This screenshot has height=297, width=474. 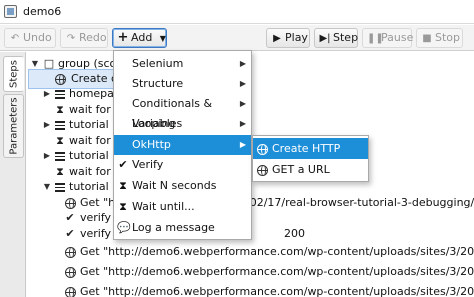 I want to click on tab-parameters: Parameters, so click(x=13, y=126).